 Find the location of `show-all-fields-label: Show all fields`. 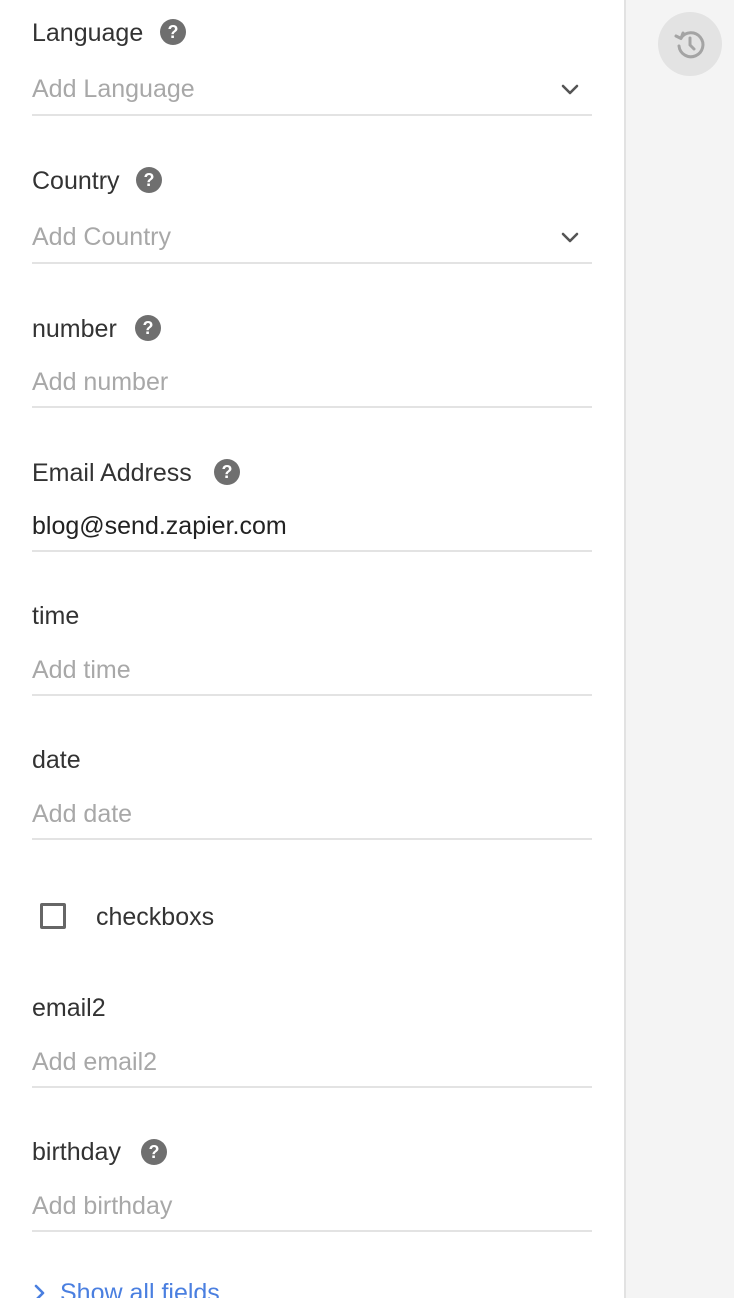

show-all-fields-label: Show all fields is located at coordinates (140, 1288).